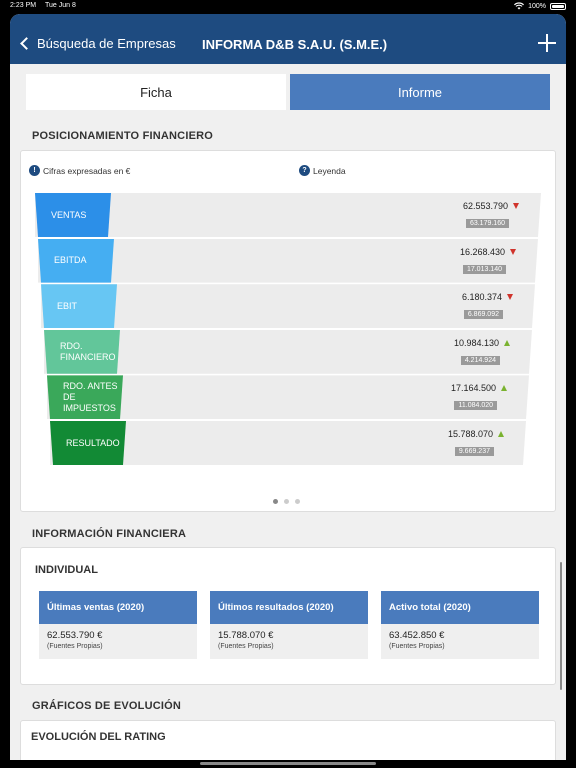 The image size is (576, 768). Describe the element at coordinates (79, 306) in the screenshot. I see `funnel-label: EBIT` at that location.